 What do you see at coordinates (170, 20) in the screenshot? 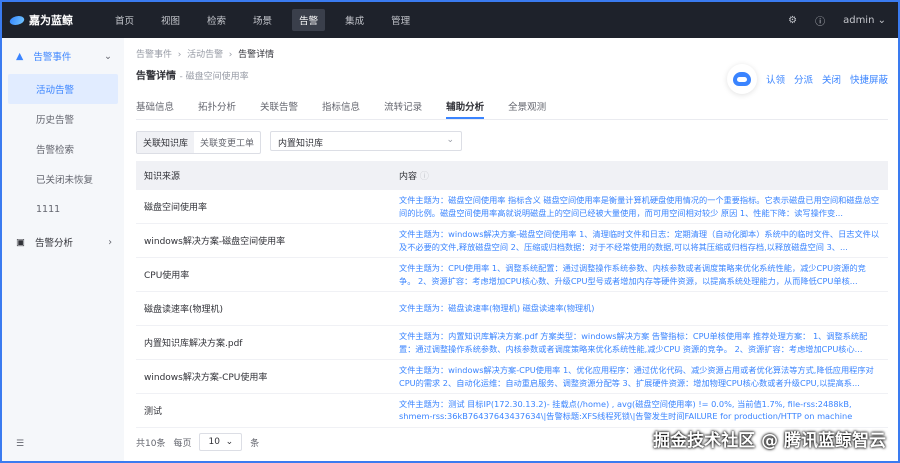
I see `nav-item: 视图` at bounding box center [170, 20].